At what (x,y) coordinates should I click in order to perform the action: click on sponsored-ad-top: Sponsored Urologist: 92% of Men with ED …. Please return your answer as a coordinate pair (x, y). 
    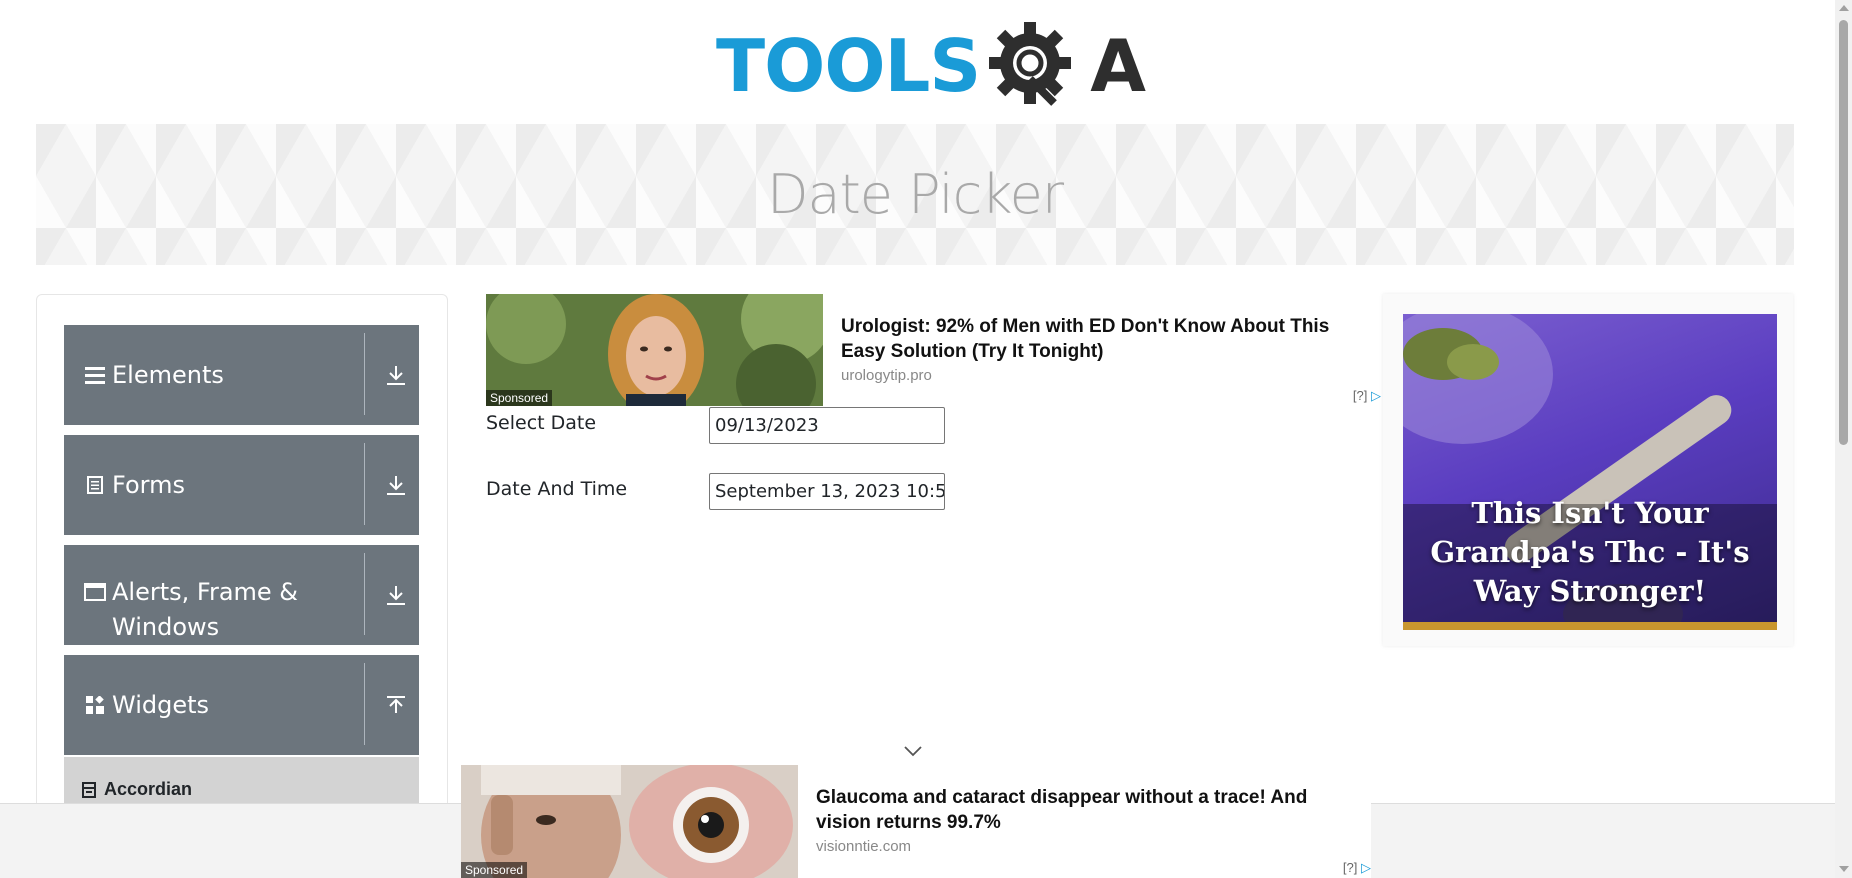
    Looking at the image, I should click on (933, 350).